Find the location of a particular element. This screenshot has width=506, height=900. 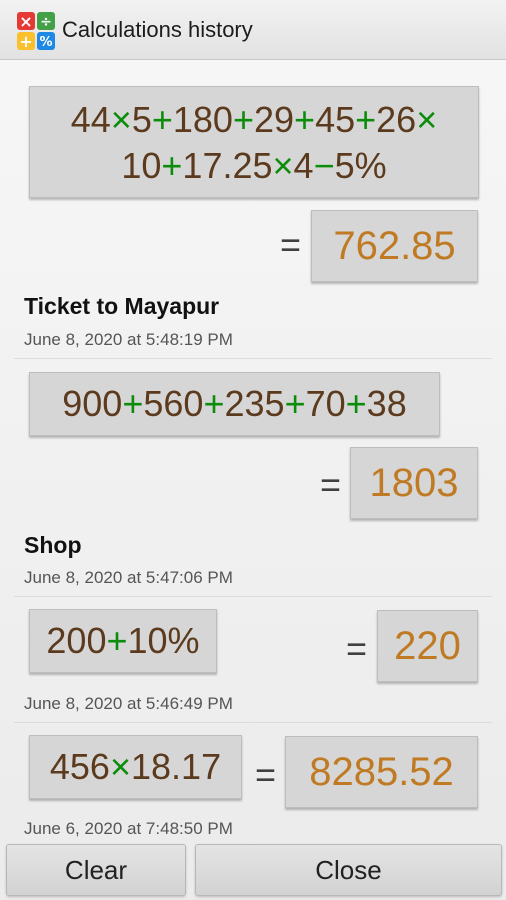

expression-line: 456×18.17 is located at coordinates (135, 767).